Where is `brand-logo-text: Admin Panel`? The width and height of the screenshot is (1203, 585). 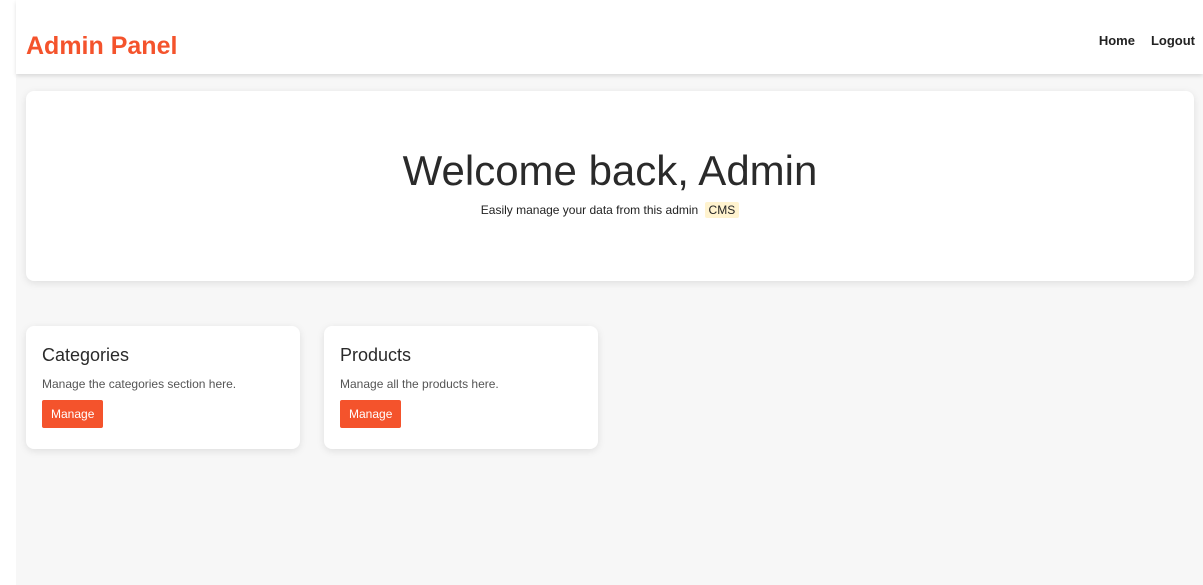 brand-logo-text: Admin Panel is located at coordinates (102, 46).